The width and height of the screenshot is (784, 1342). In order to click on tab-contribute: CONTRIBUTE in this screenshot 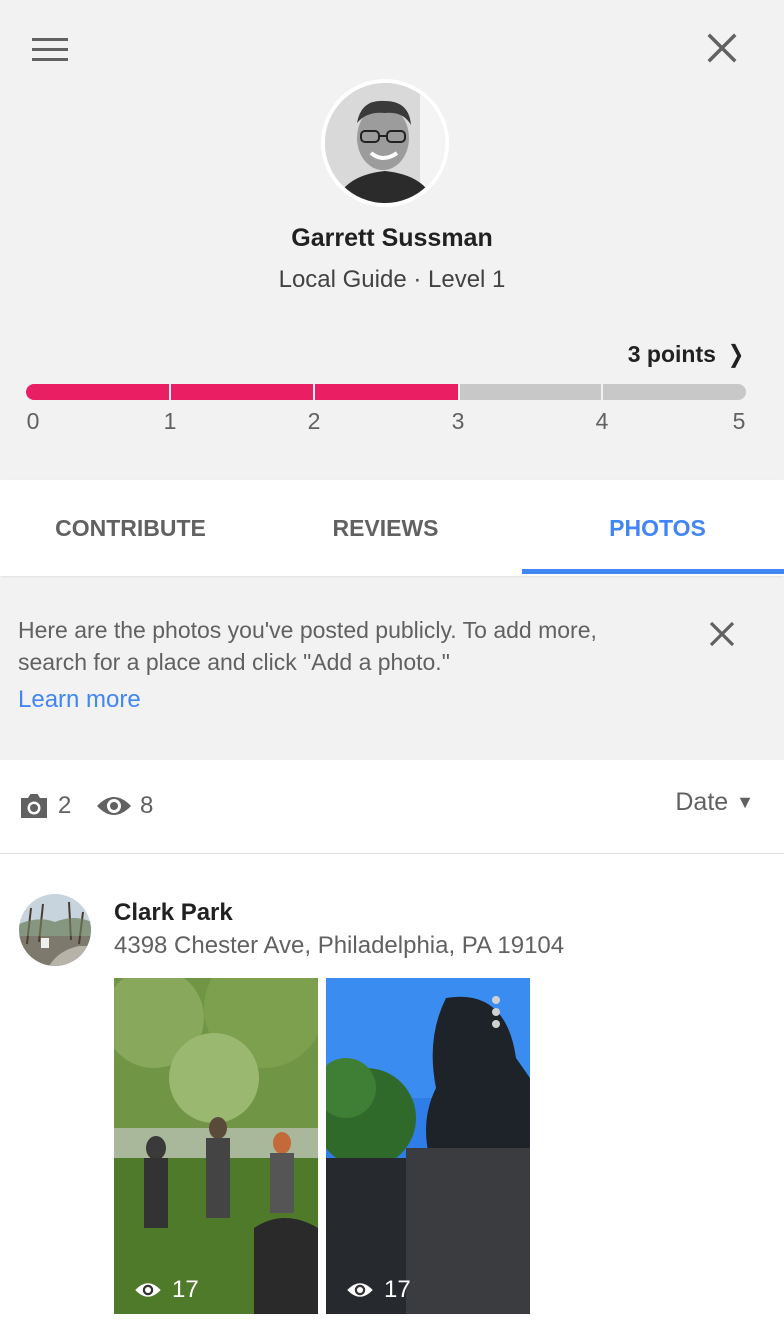, I will do `click(130, 528)`.